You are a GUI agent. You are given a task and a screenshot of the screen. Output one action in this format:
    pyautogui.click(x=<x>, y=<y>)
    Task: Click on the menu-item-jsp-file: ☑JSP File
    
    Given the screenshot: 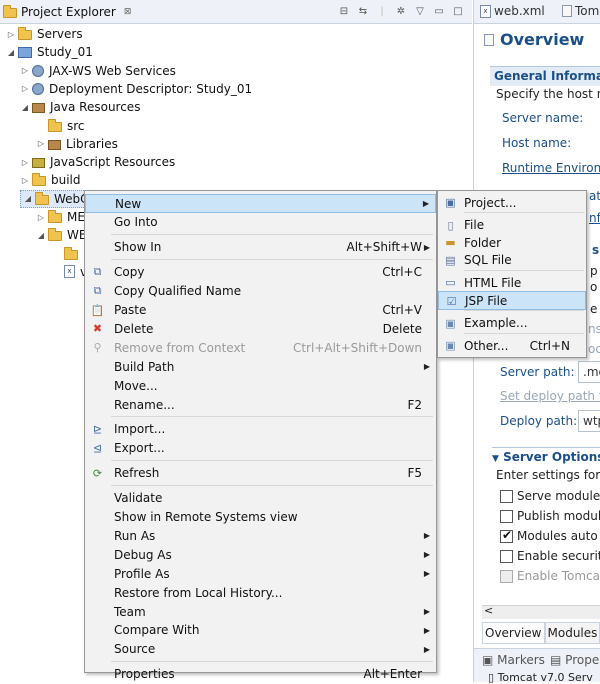 What is the action you would take?
    pyautogui.click(x=512, y=300)
    